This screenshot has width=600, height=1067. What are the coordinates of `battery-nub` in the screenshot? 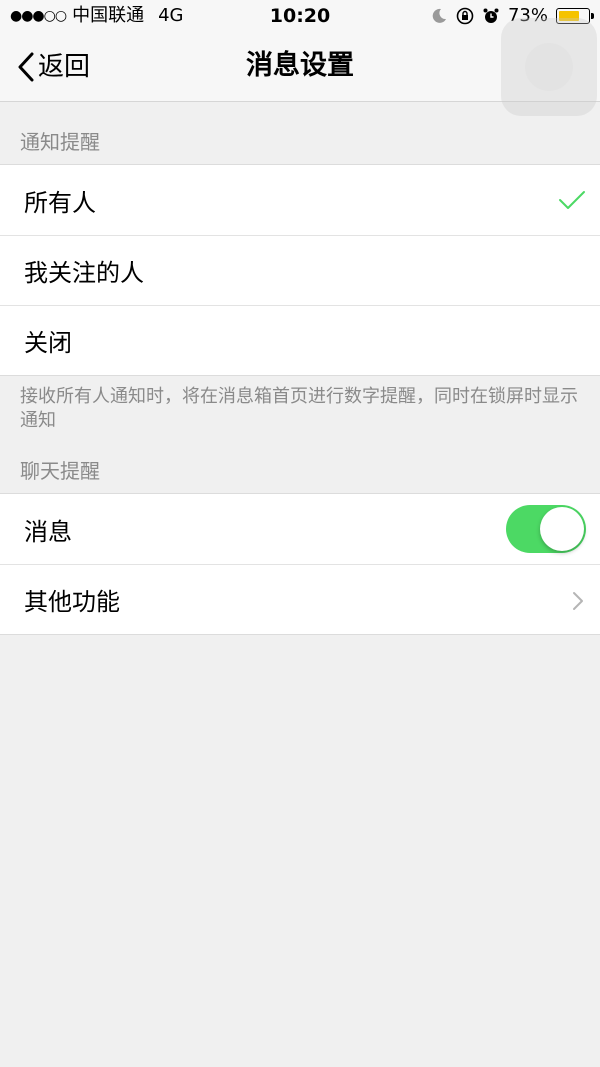 It's located at (592, 16).